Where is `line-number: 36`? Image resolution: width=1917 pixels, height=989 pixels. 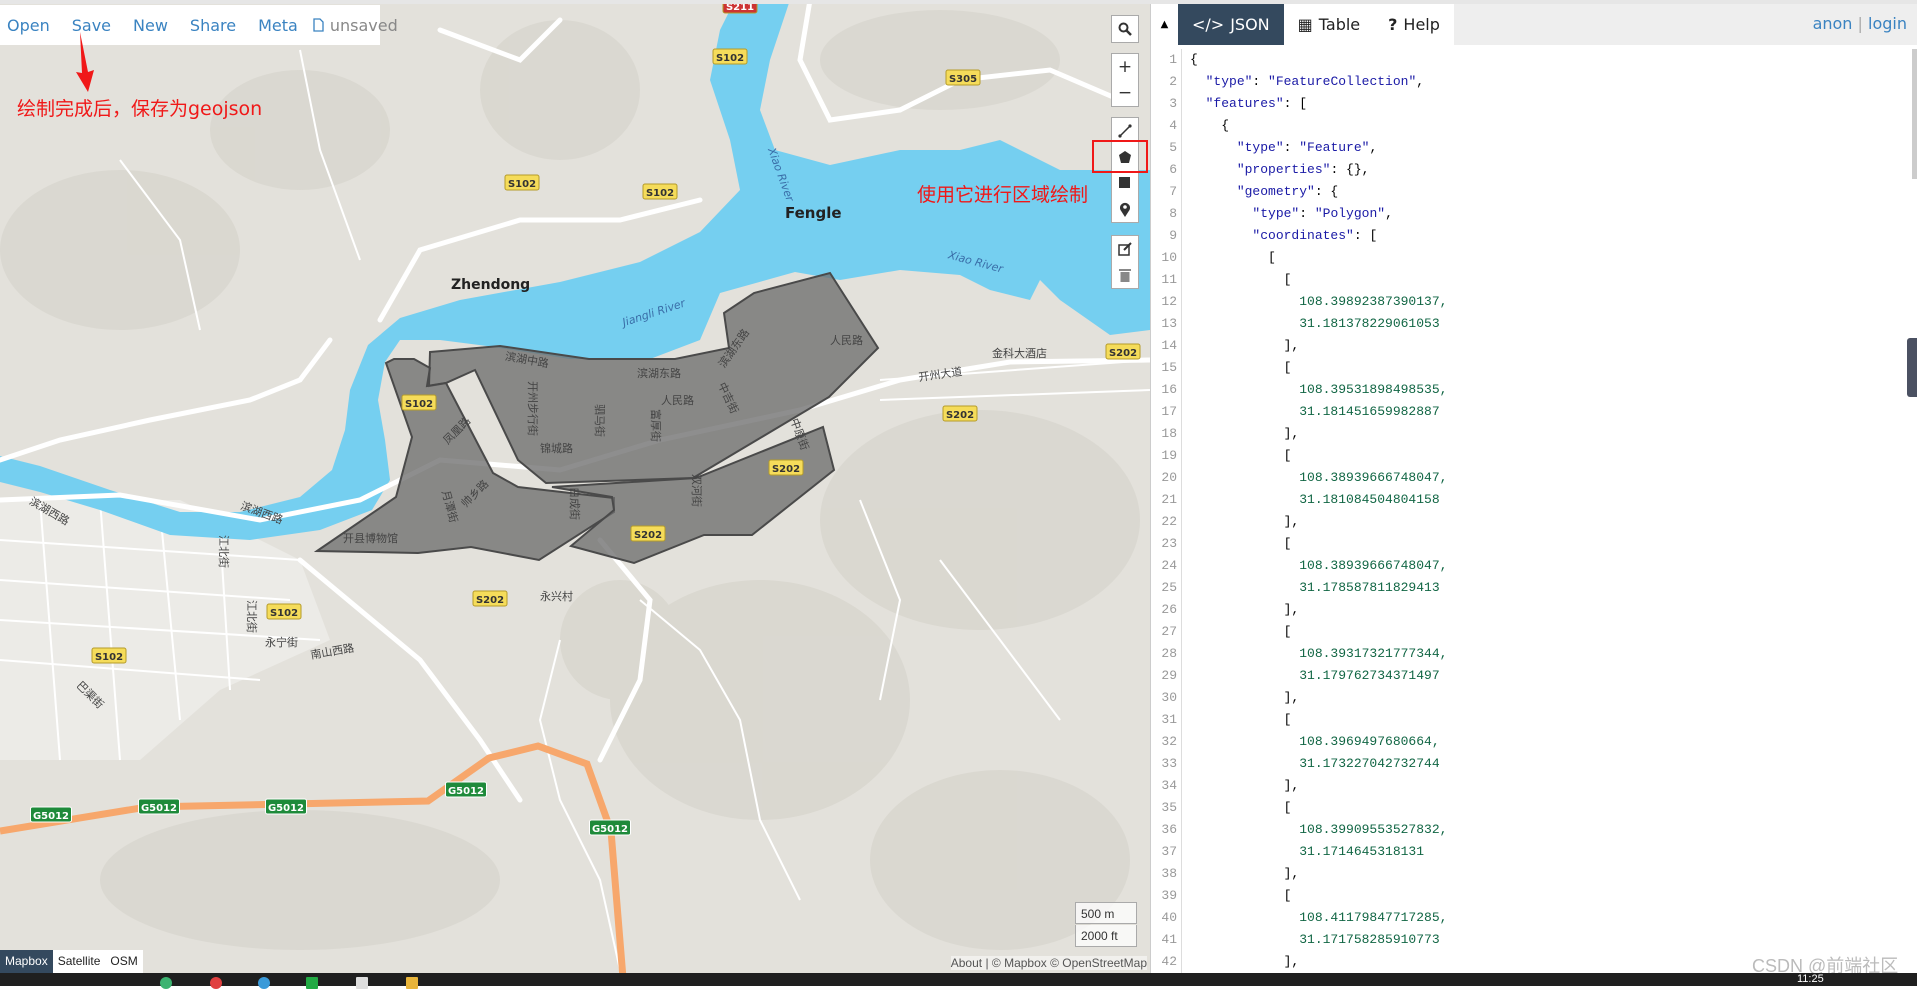 line-number: 36 is located at coordinates (1166, 830).